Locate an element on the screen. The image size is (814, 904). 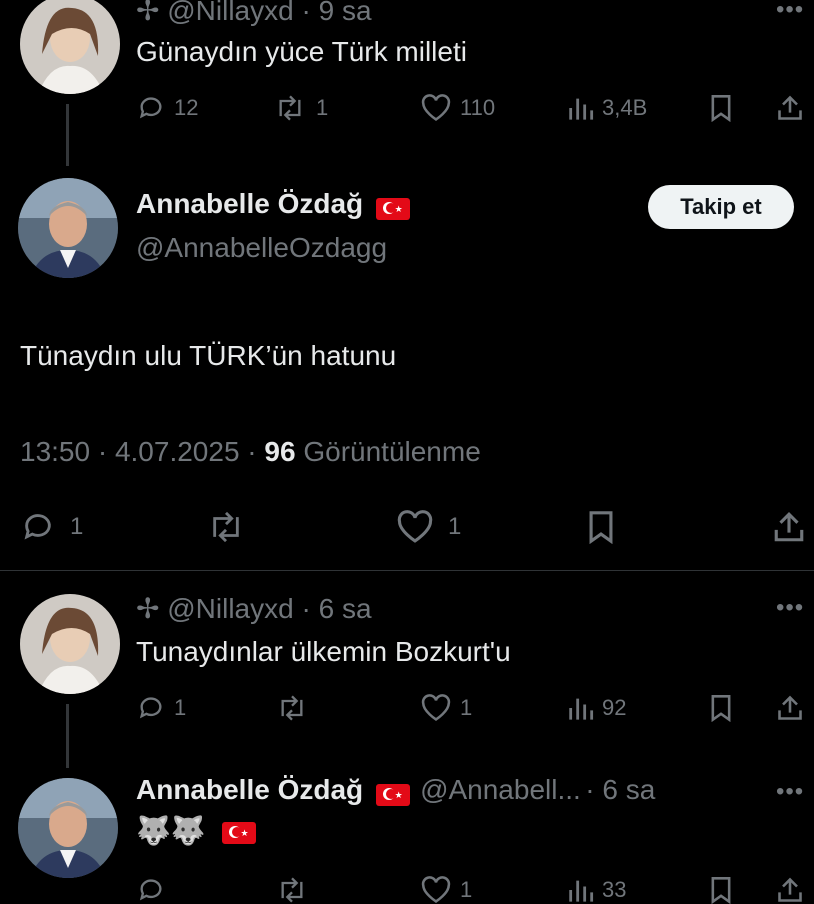
main-author: Annabelle Özdağ ★ is located at coordinates (273, 204).